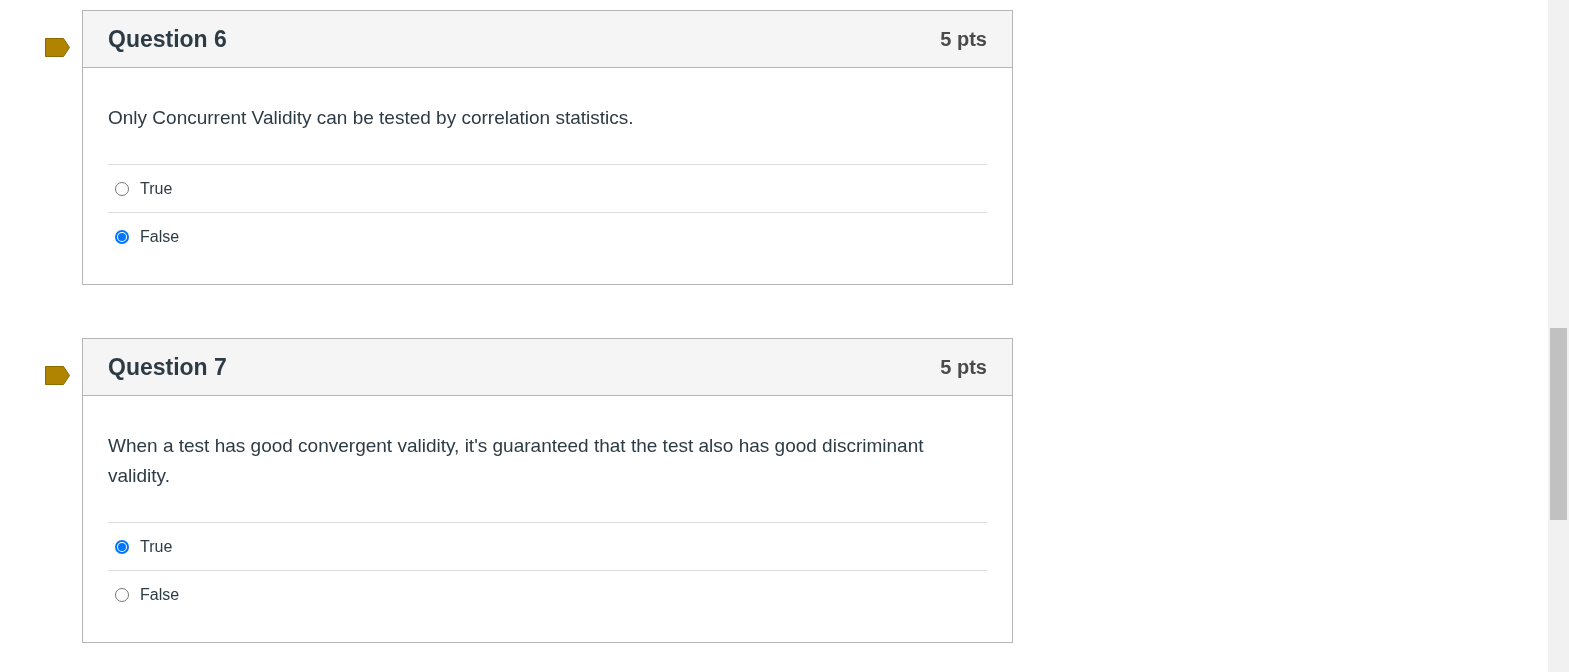 The height and width of the screenshot is (672, 1569). I want to click on question-title: Question 7, so click(167, 367).